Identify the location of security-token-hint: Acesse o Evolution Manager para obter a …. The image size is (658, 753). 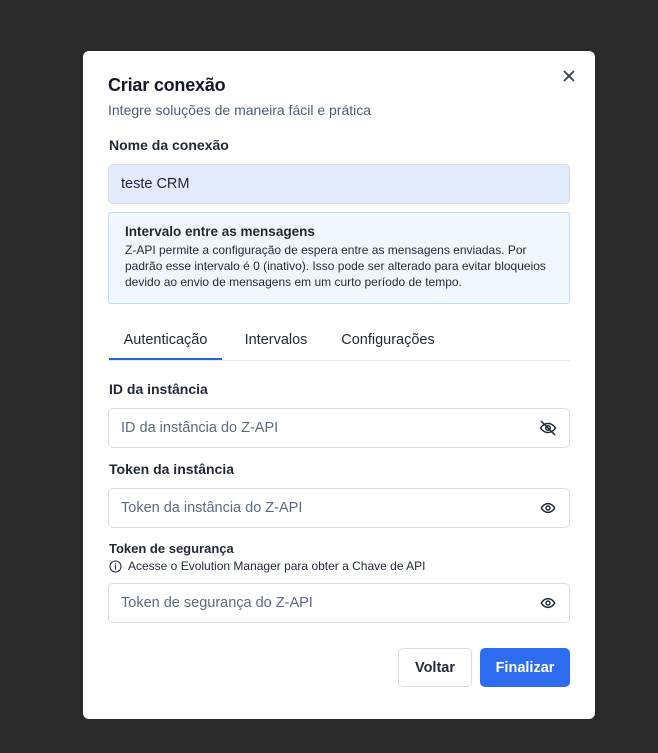
(267, 566).